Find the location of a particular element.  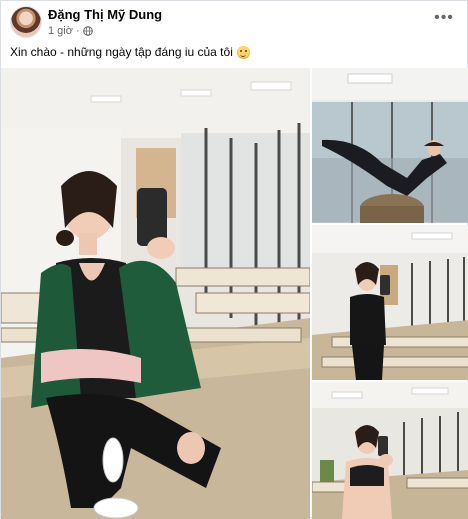

avatar is located at coordinates (26, 22).